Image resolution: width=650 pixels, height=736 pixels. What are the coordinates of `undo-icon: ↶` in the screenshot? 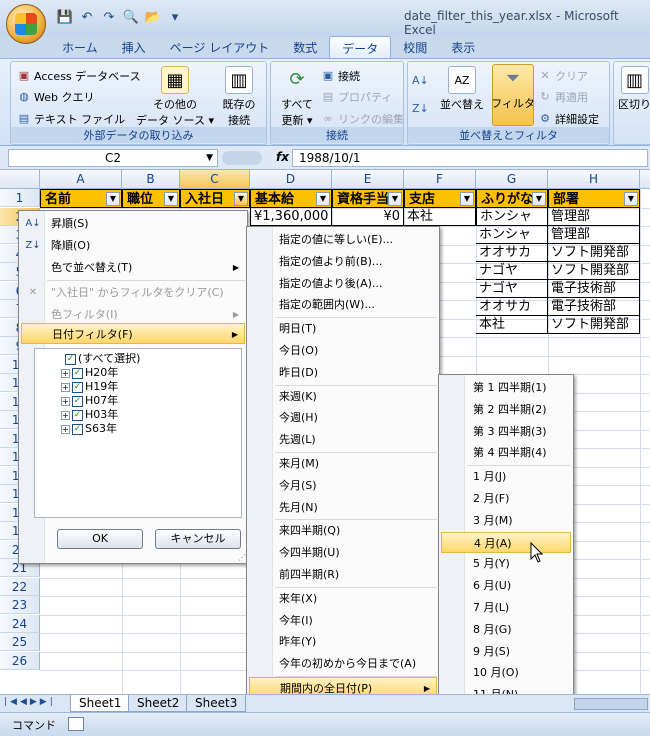 It's located at (87, 18).